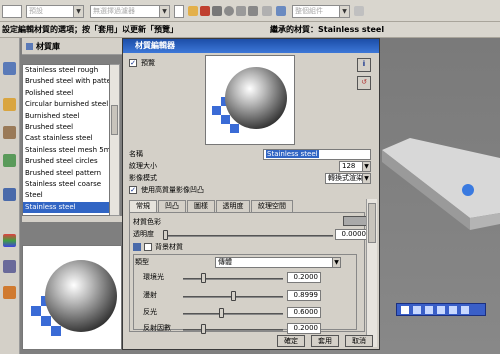 The height and width of the screenshot is (354, 500). What do you see at coordinates (148, 63) in the screenshot?
I see `preview-label: 預覽` at bounding box center [148, 63].